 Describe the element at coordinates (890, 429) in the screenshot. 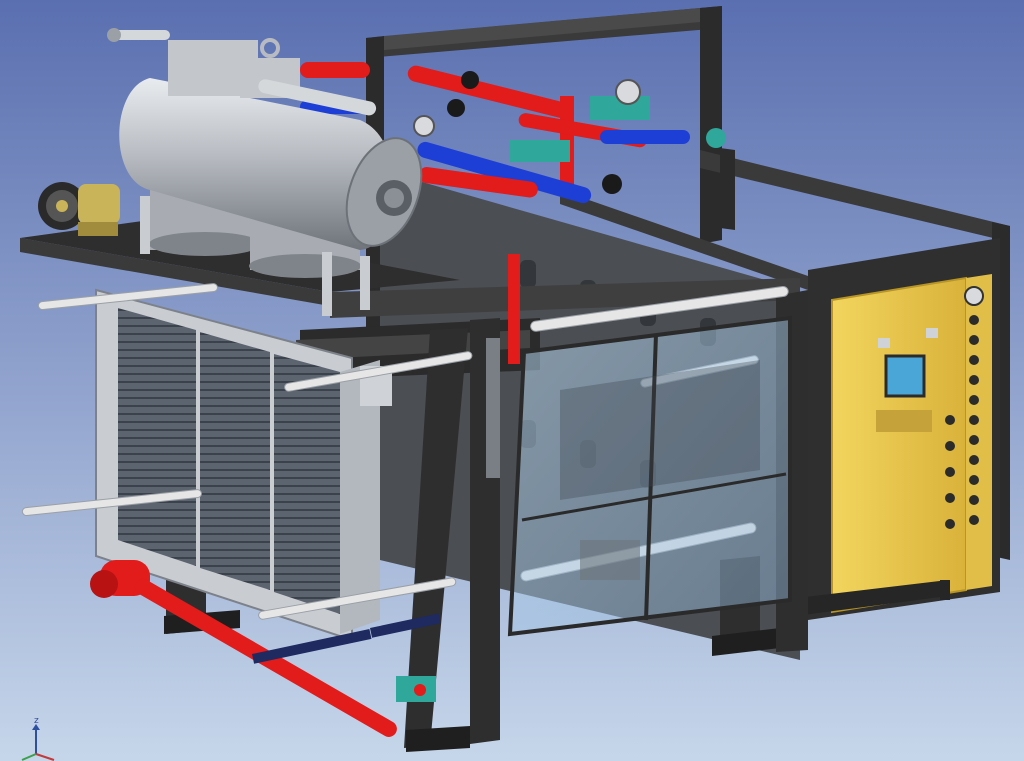

I see `electrical-cabinet` at that location.